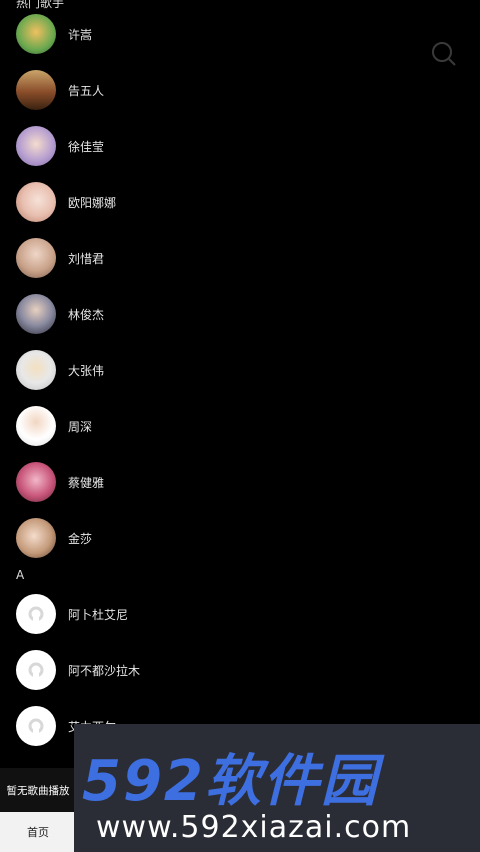 Image resolution: width=480 pixels, height=852 pixels. Describe the element at coordinates (20, 575) in the screenshot. I see `section-header-a: A` at that location.